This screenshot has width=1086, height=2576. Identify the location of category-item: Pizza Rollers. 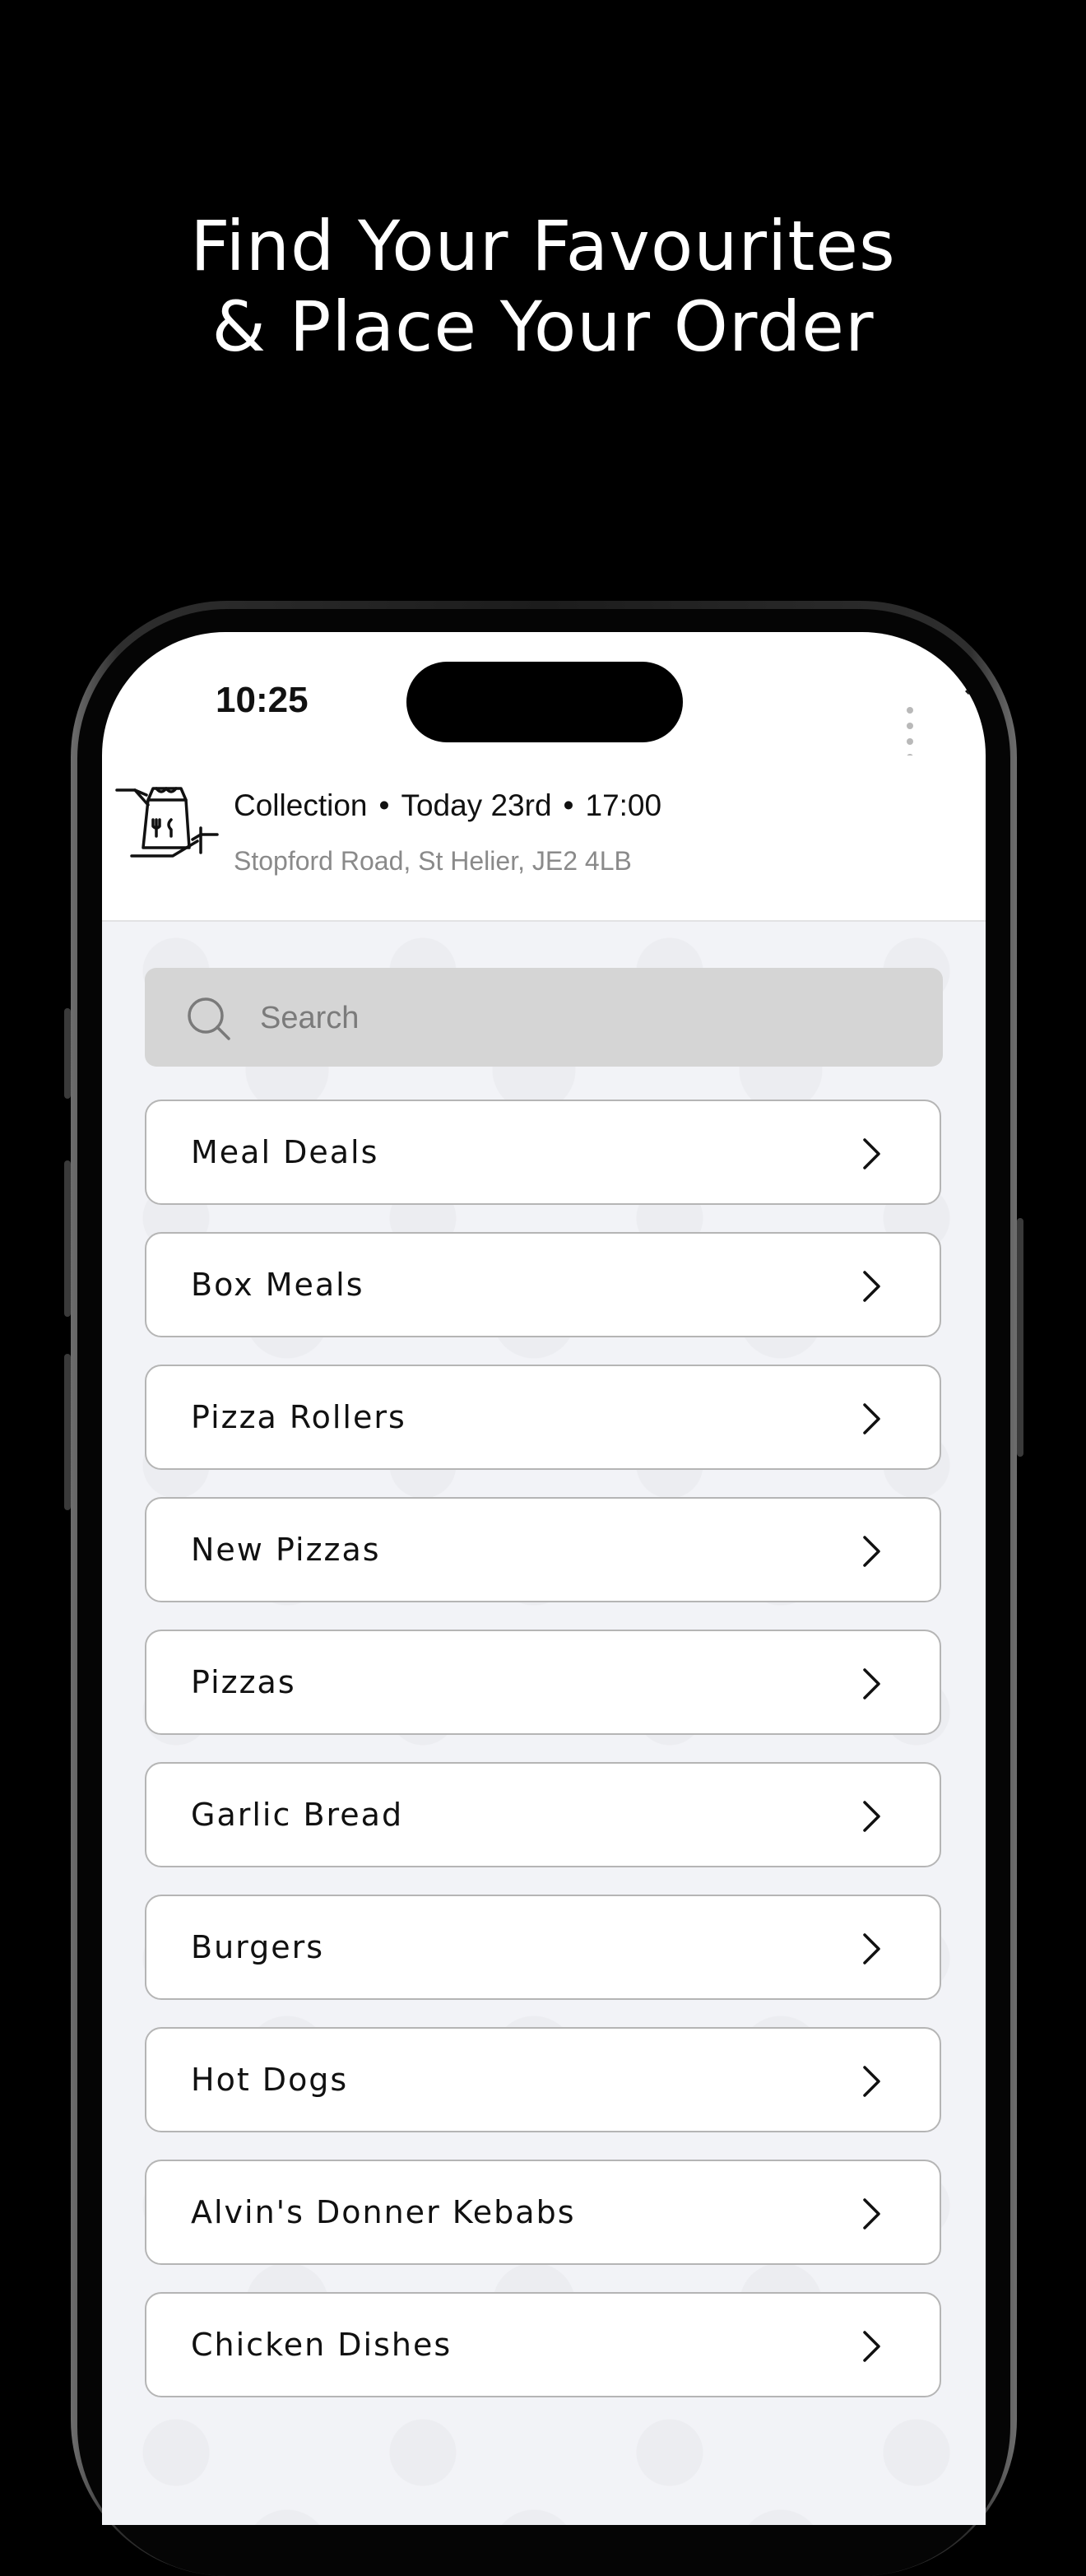
(543, 1417).